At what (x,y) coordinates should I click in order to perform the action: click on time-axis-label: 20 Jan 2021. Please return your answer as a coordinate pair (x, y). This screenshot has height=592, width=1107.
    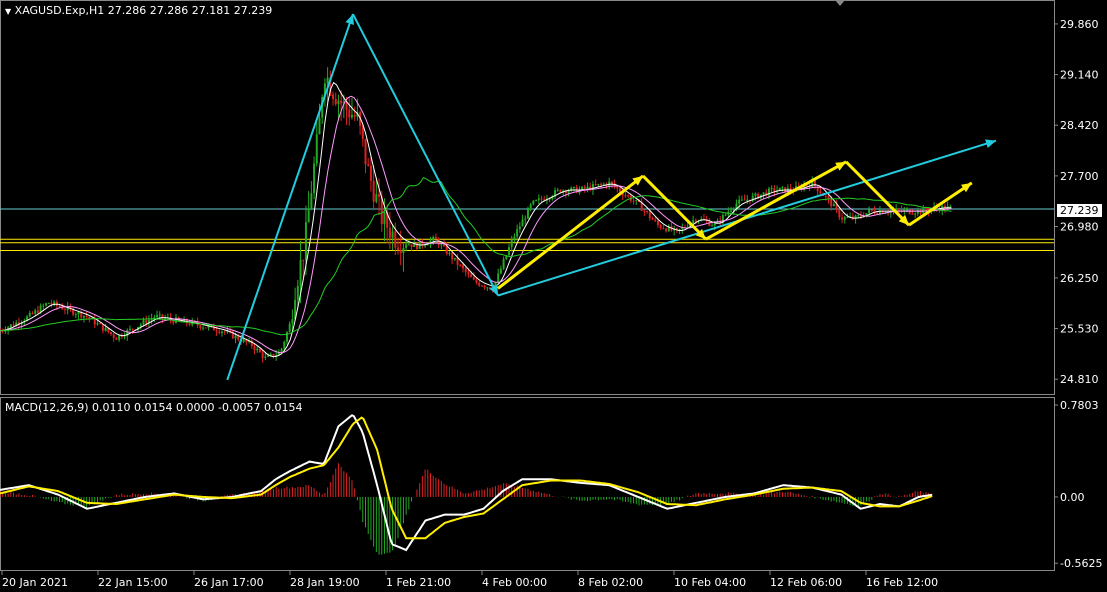
    Looking at the image, I should click on (35, 582).